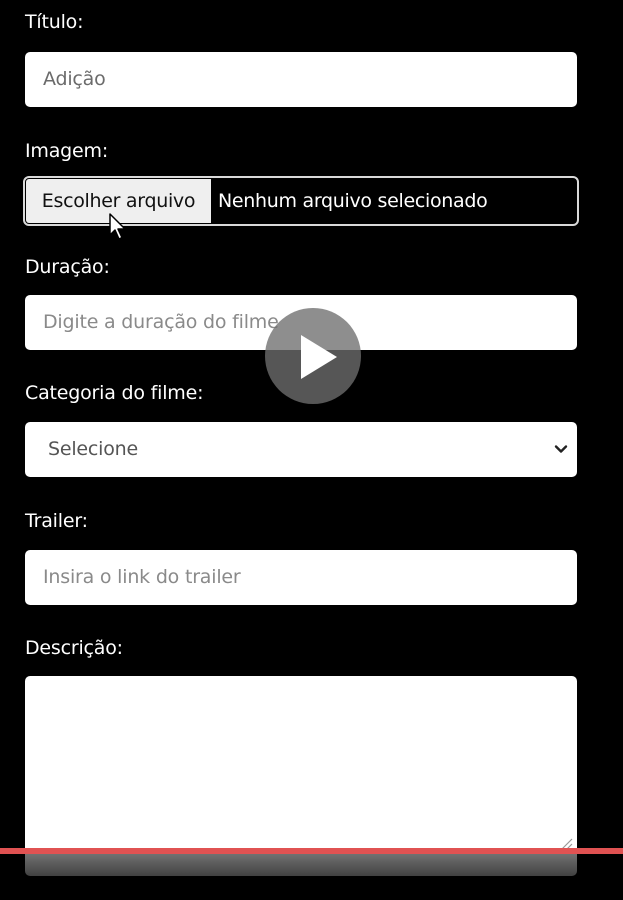 Image resolution: width=623 pixels, height=900 pixels. What do you see at coordinates (117, 226) in the screenshot?
I see `mouse-cursor-icon` at bounding box center [117, 226].